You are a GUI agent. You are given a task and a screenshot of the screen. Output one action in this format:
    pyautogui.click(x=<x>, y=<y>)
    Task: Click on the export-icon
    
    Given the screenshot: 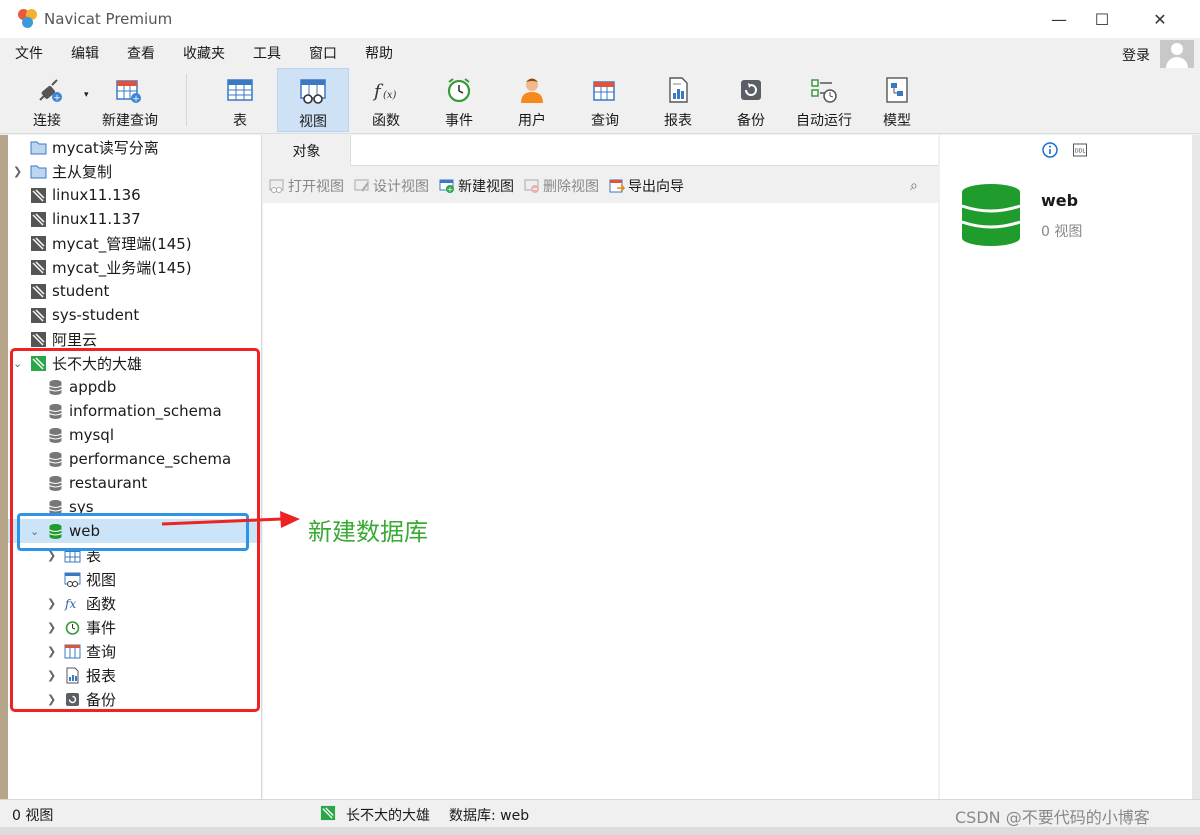 What is the action you would take?
    pyautogui.click(x=617, y=186)
    